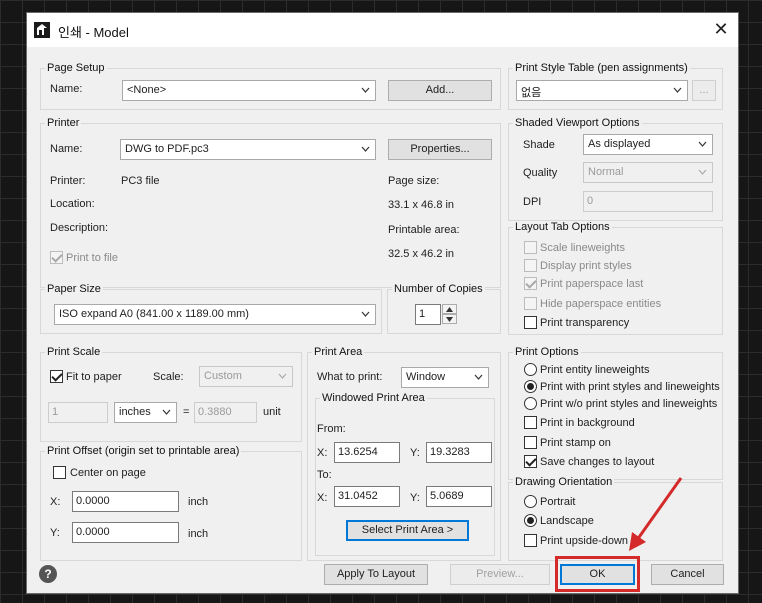  Describe the element at coordinates (78, 412) in the screenshot. I see `scale-paper-units-input: 1` at that location.